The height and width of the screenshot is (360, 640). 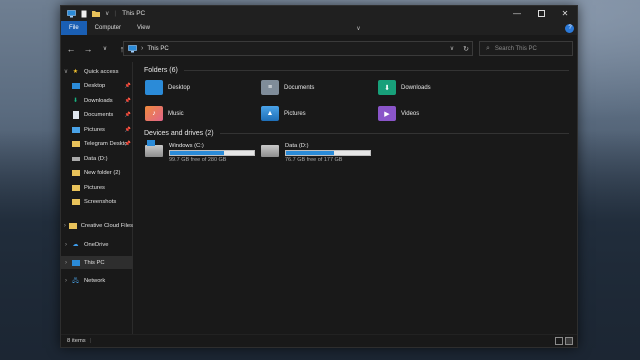 I want to click on minimize-icon: —, so click(x=517, y=13).